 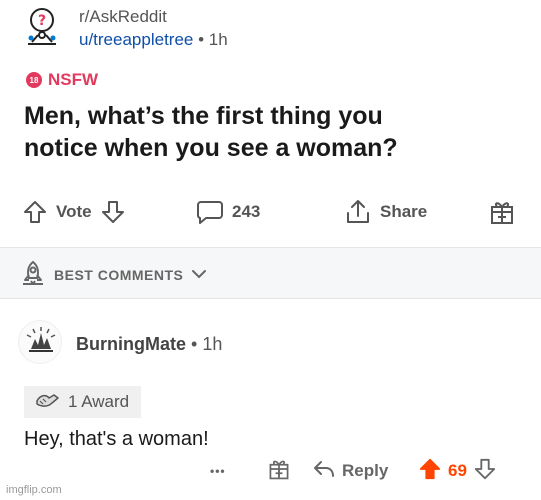 What do you see at coordinates (210, 212) in the screenshot?
I see `speech-bubble-icon` at bounding box center [210, 212].